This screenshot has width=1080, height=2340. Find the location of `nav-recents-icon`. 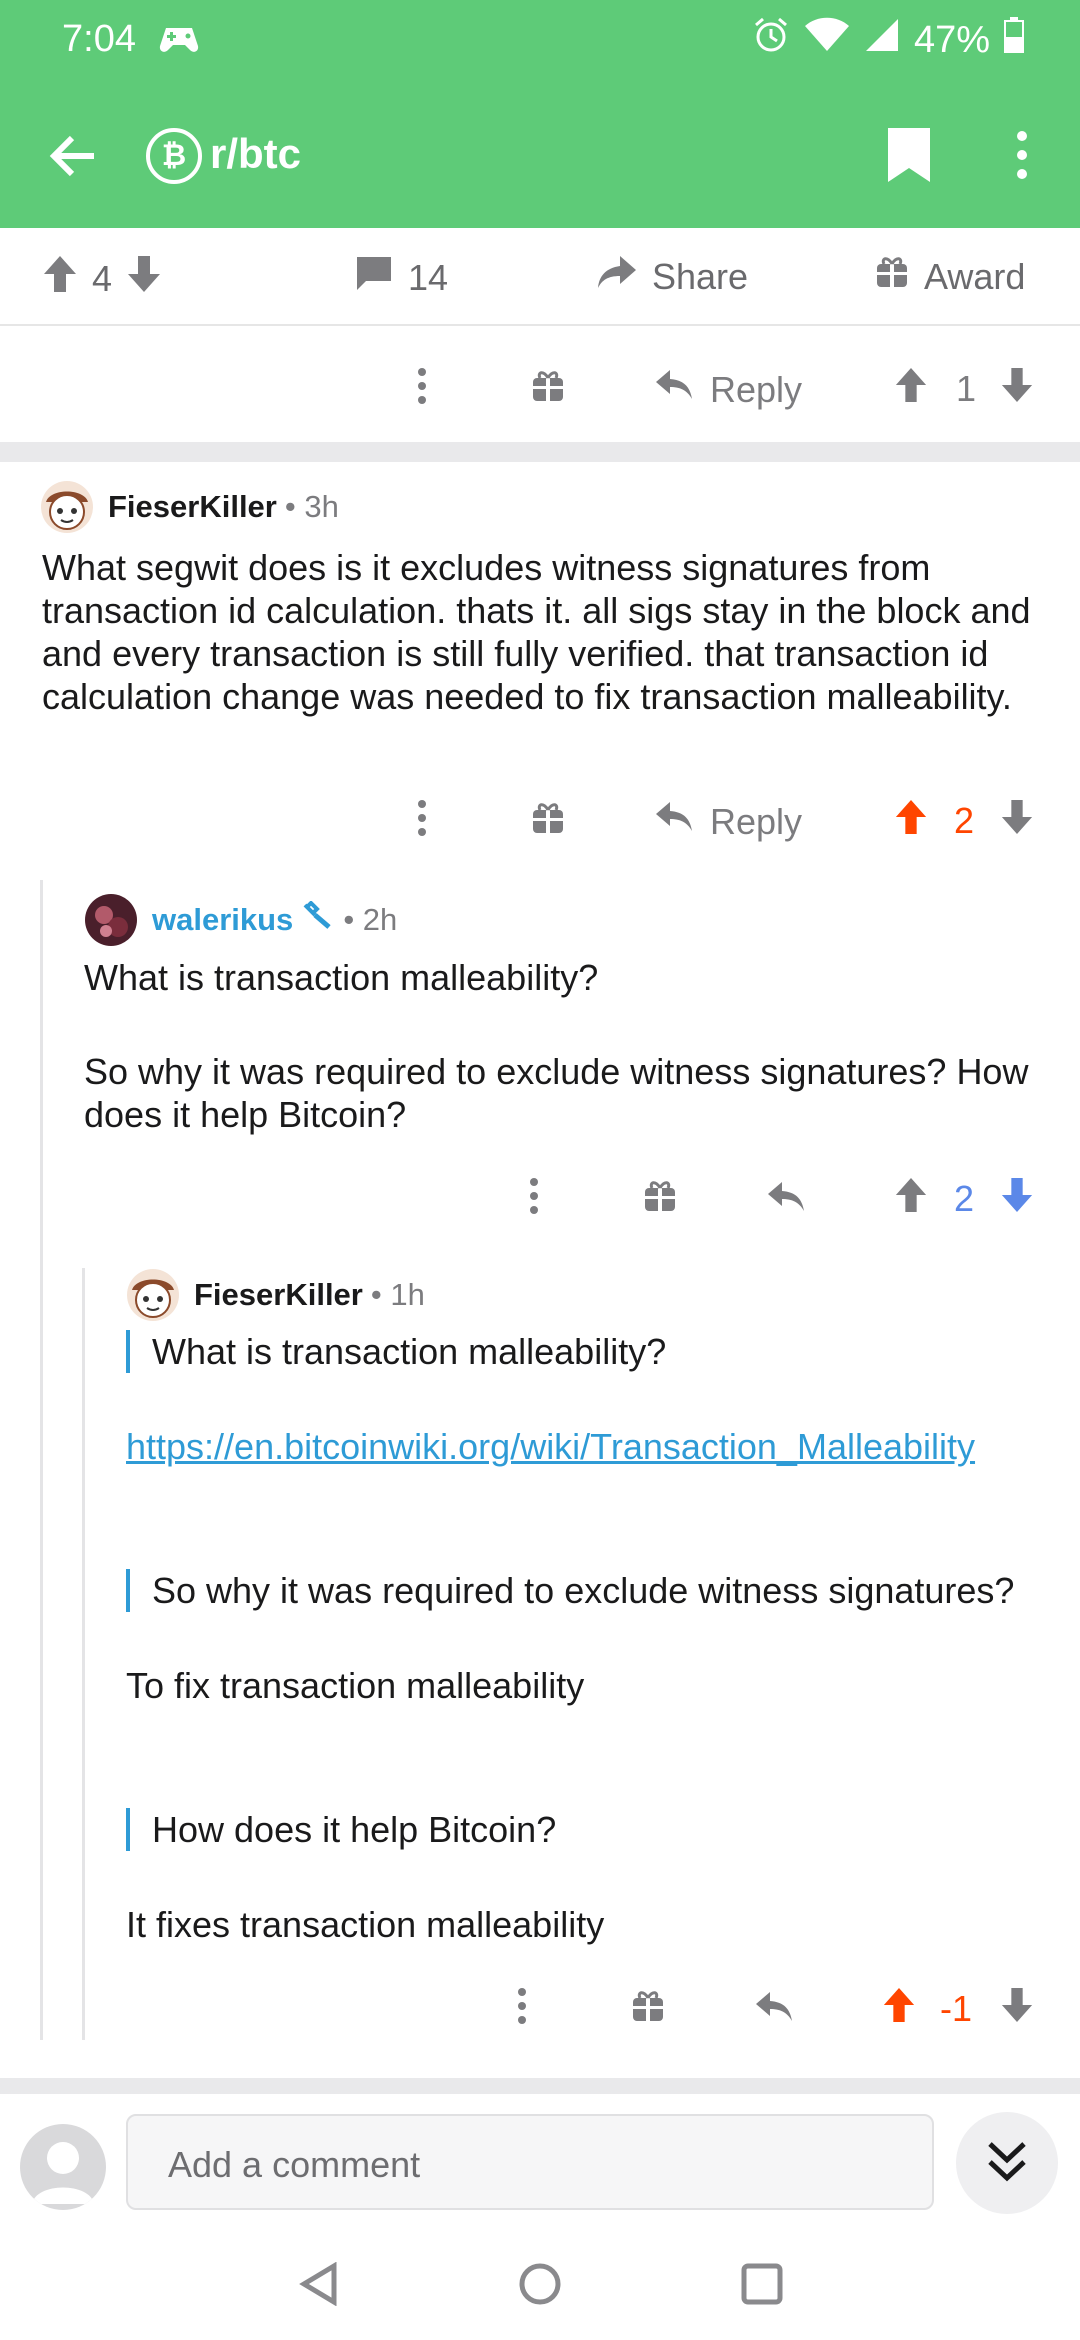

nav-recents-icon is located at coordinates (762, 2286).